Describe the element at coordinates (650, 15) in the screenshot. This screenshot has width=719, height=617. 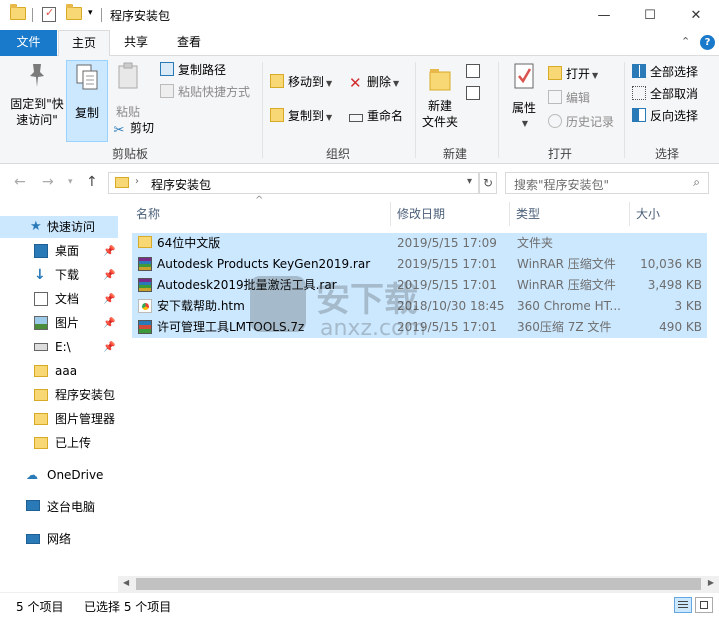
I see `maximize-button: ☐` at that location.